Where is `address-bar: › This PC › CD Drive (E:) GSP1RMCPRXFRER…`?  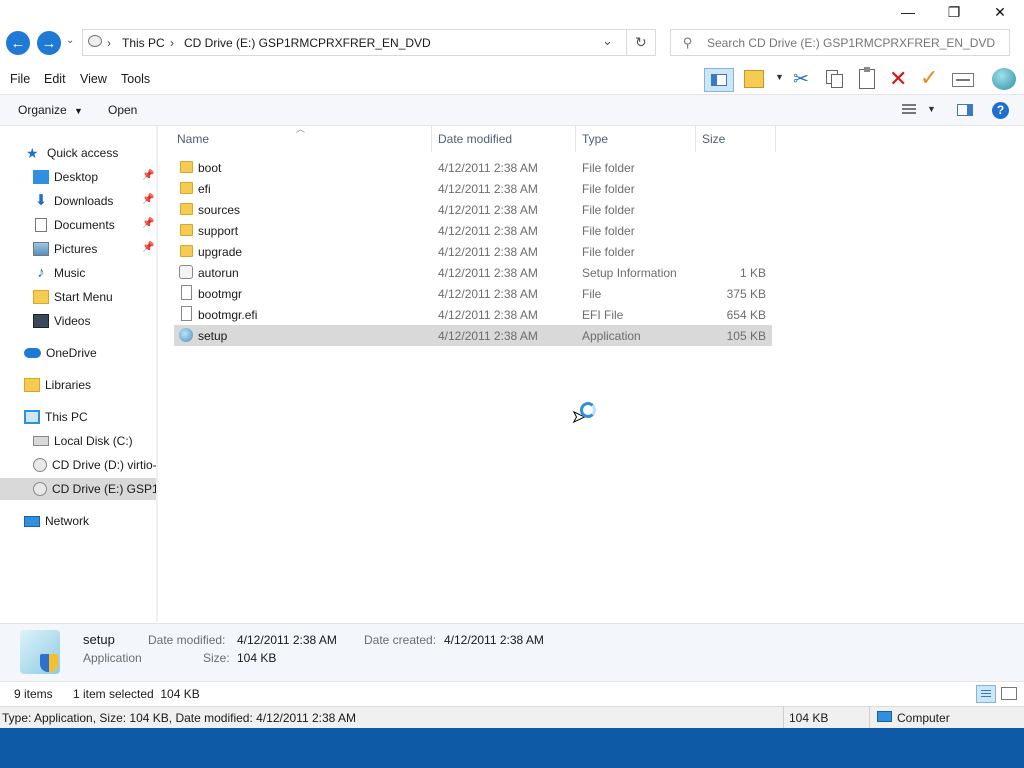
address-bar: › This PC › CD Drive (E:) GSP1RMCPRXFRER… is located at coordinates (369, 42).